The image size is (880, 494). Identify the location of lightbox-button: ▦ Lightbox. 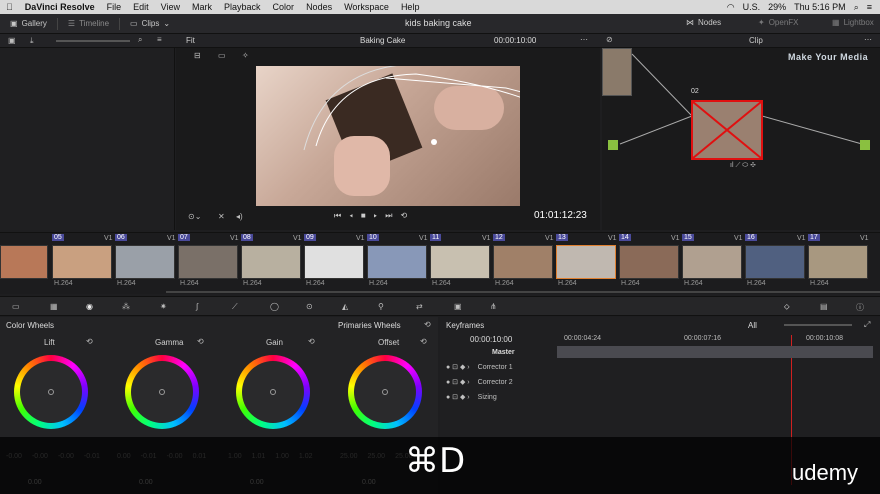
(851, 22).